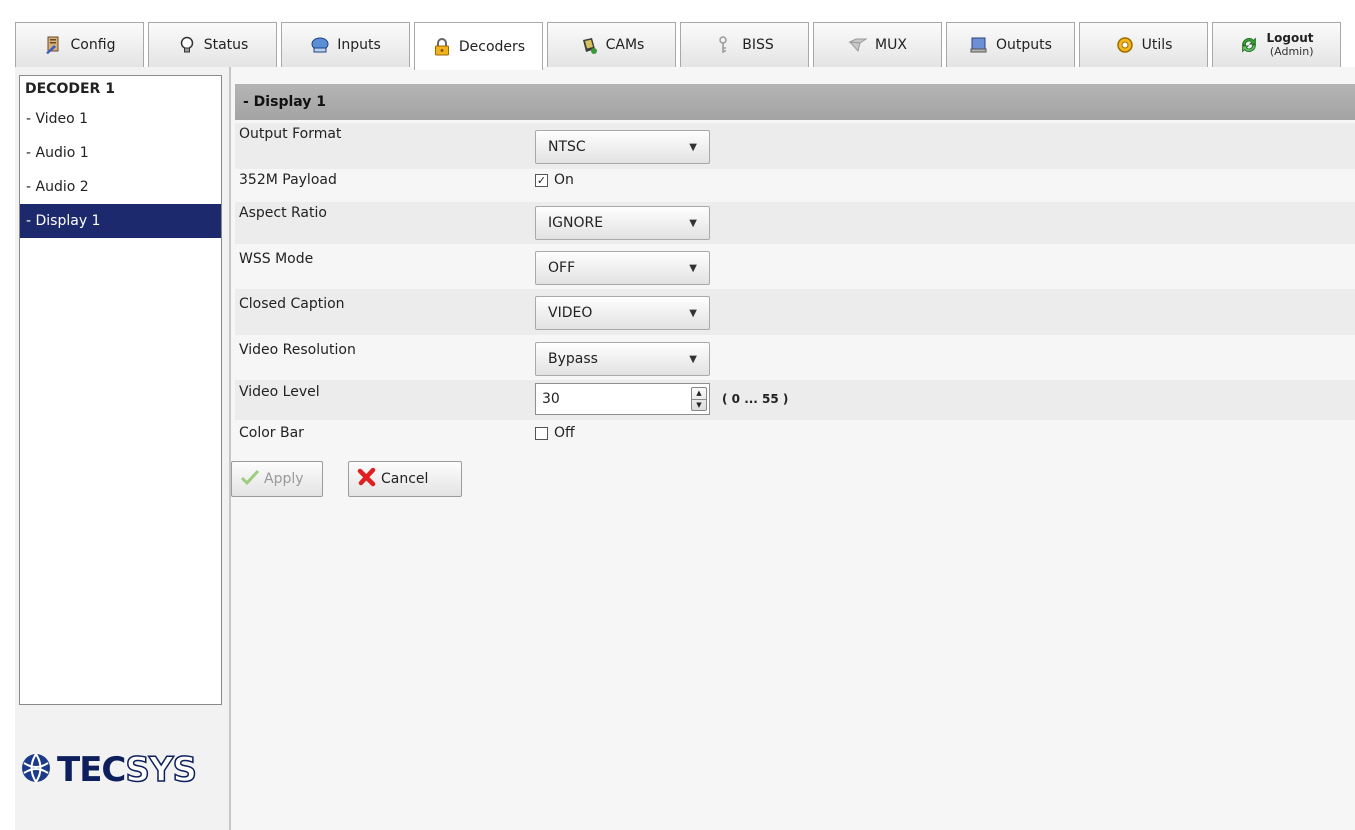 Image resolution: width=1355 pixels, height=830 pixels. I want to click on payload-checkbox-wrap: ✓ On, so click(554, 178).